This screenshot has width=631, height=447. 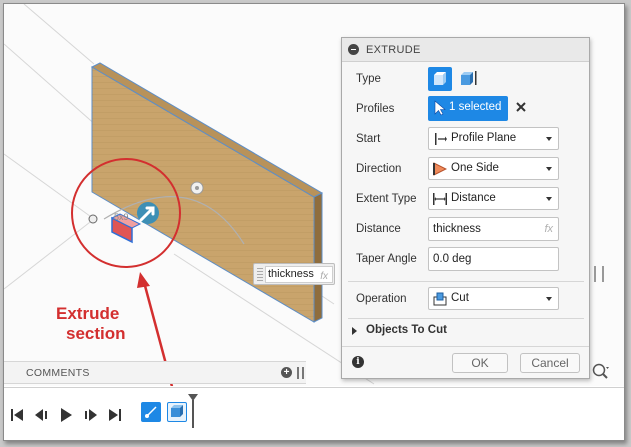 I want to click on start-value: Profile Plane, so click(x=484, y=138).